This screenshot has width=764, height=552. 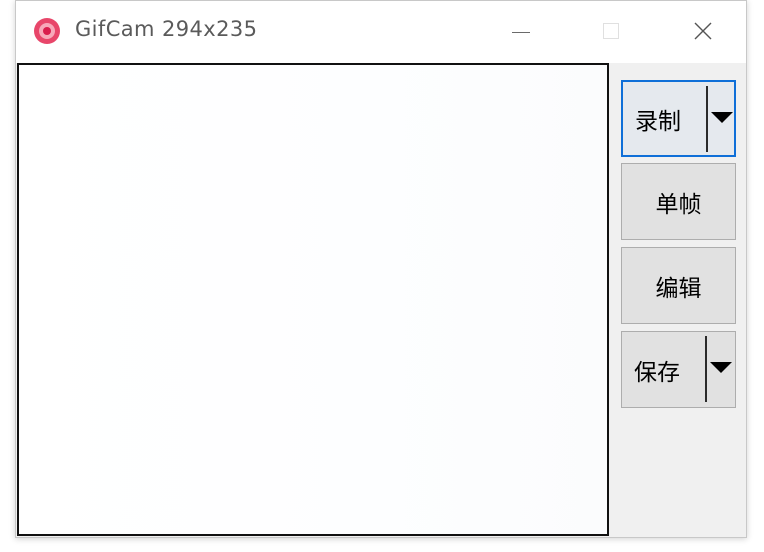 I want to click on title-bar: GifCam 294x235, so click(x=381, y=32).